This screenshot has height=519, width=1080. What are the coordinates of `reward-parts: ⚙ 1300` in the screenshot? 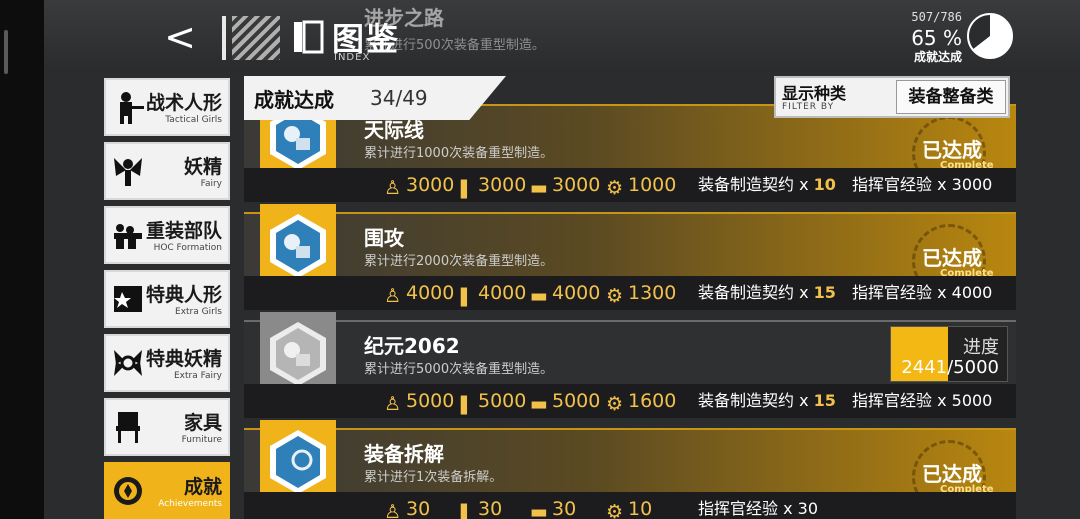 It's located at (641, 293).